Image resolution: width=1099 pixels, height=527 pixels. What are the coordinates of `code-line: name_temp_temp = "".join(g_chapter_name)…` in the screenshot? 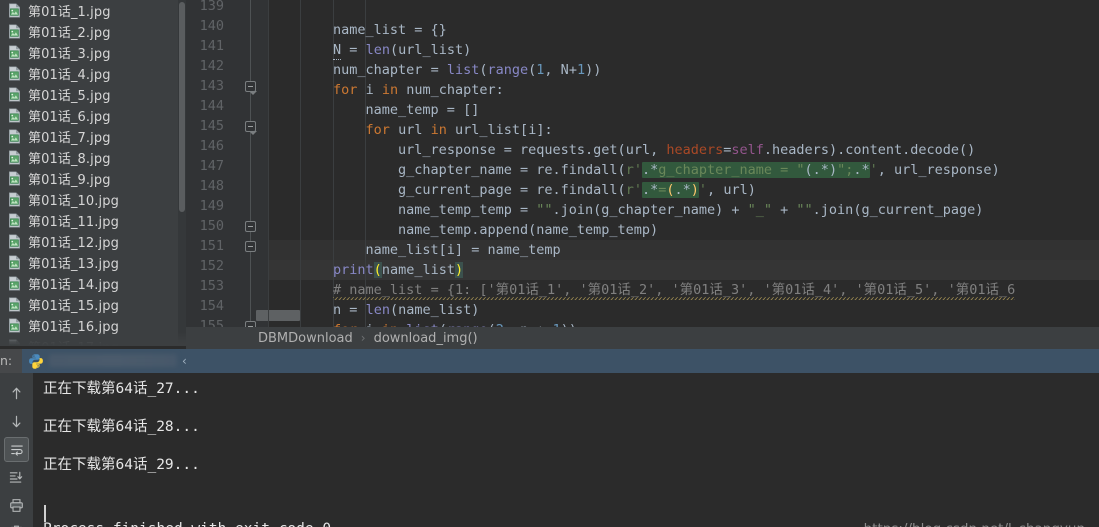 It's located at (625, 210).